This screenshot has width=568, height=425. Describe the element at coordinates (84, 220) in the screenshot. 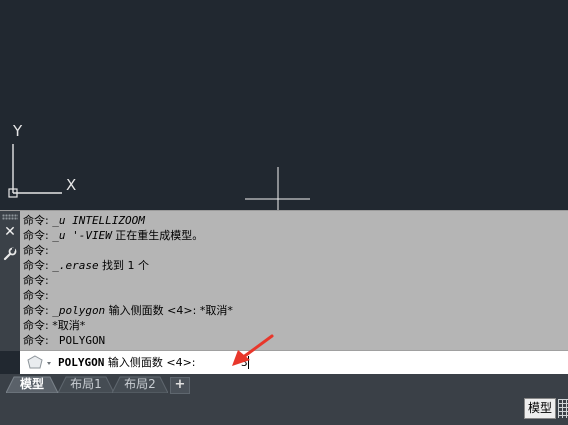

I see `history-line: 命令: _u INTELLIZOOM` at that location.